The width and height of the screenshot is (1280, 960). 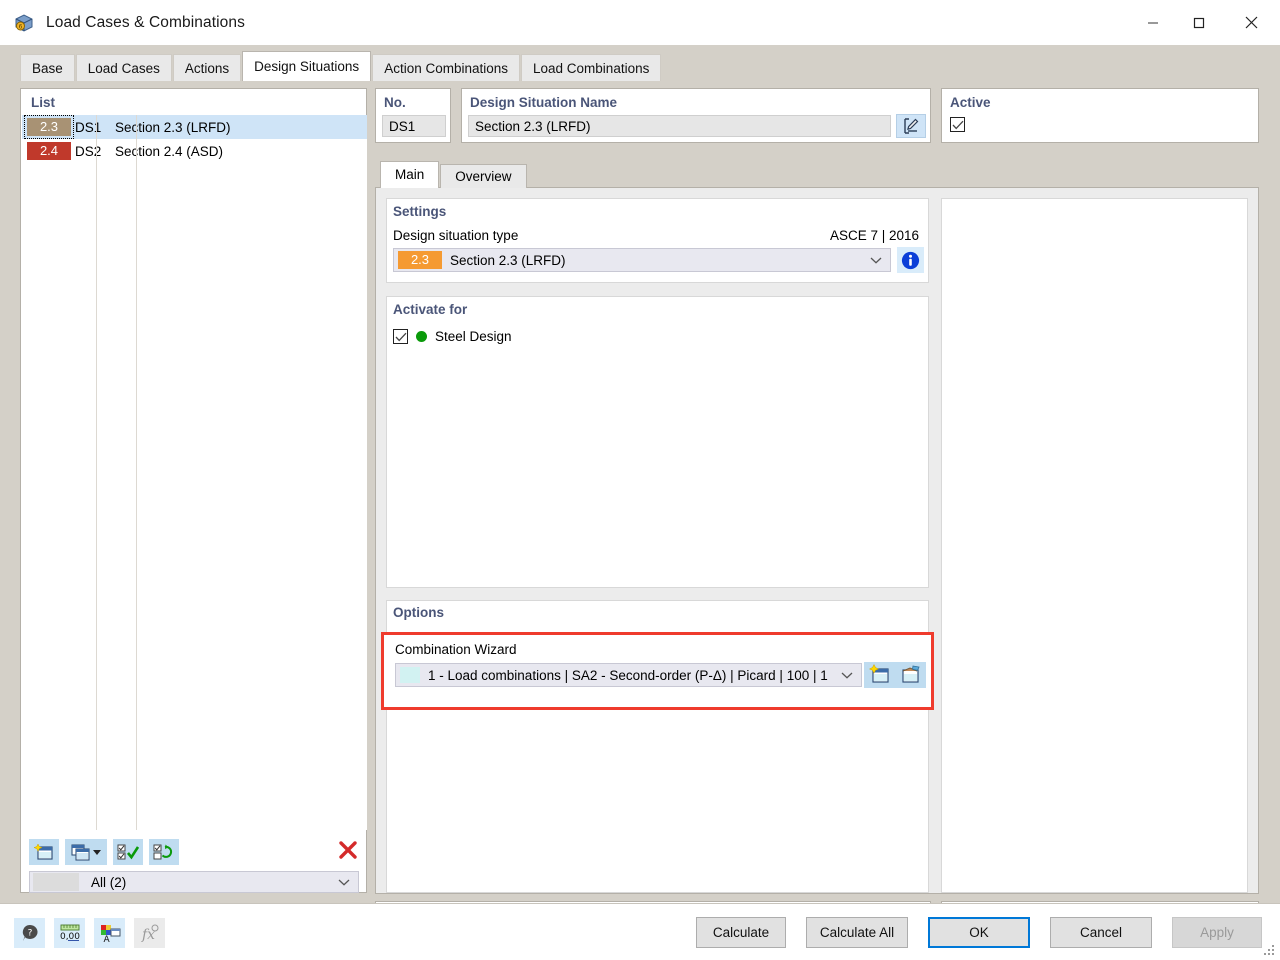 I want to click on tab-actions: Actions, so click(x=207, y=67).